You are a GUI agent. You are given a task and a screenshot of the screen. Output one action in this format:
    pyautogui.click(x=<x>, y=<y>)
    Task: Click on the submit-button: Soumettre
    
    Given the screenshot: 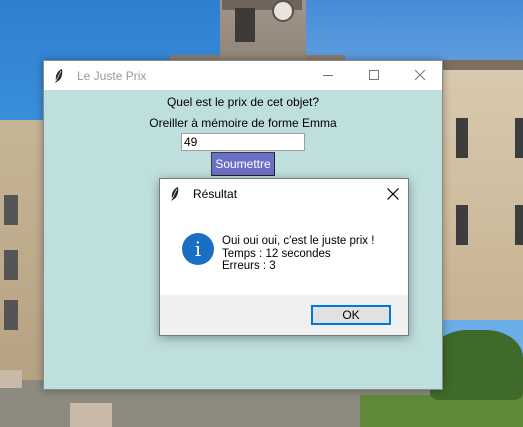 What is the action you would take?
    pyautogui.click(x=243, y=164)
    